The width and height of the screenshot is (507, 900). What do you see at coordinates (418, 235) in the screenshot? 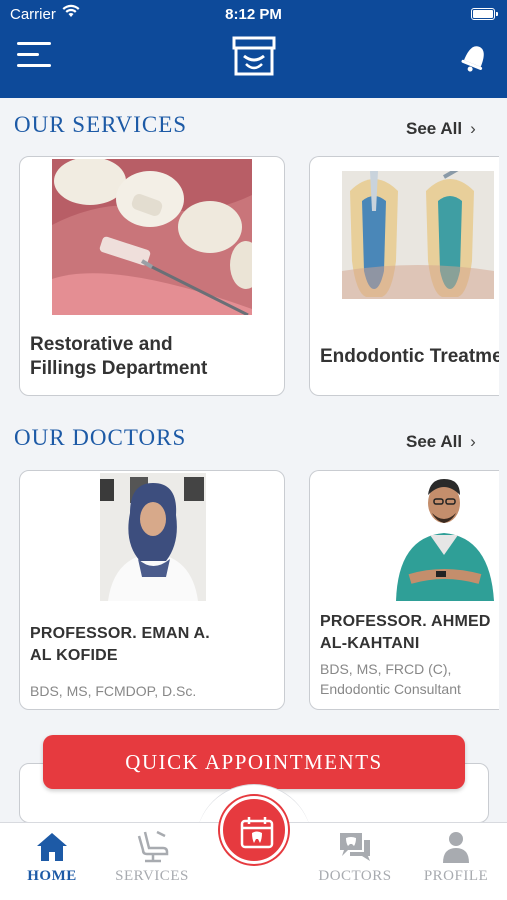
I see `endodontic-treatment-image` at bounding box center [418, 235].